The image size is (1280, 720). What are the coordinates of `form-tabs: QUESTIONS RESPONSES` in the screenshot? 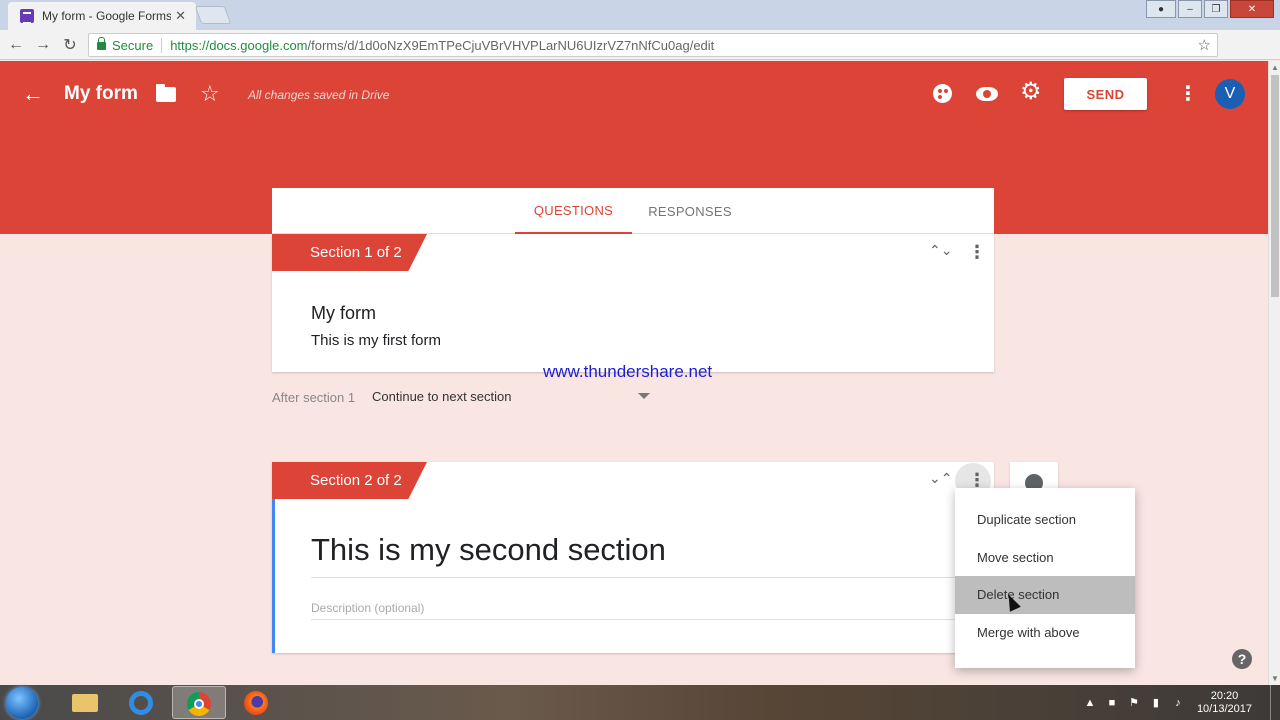 It's located at (633, 211).